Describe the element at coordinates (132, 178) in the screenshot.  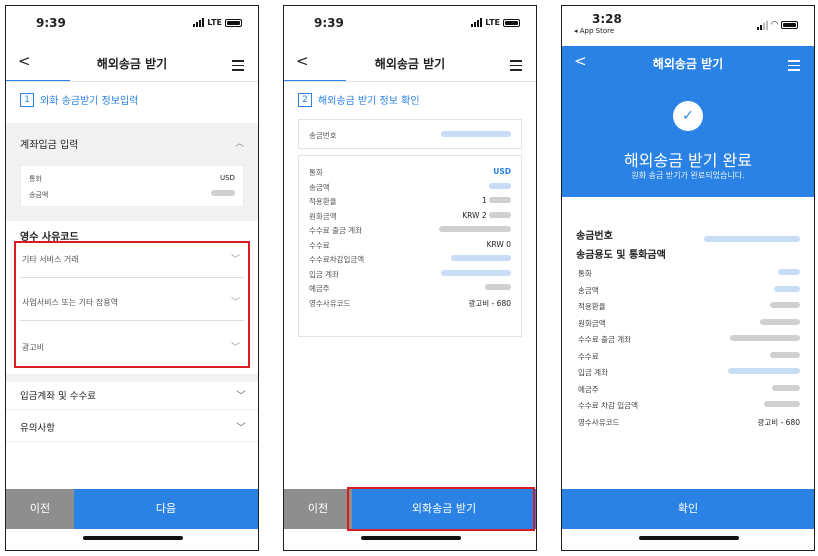
I see `summary-row: 통화 USD` at that location.